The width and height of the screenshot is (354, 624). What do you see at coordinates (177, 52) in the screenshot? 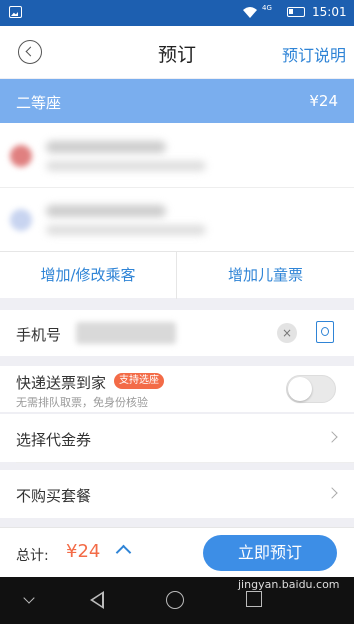
I see `nav-bar: 预订 预订说明` at bounding box center [177, 52].